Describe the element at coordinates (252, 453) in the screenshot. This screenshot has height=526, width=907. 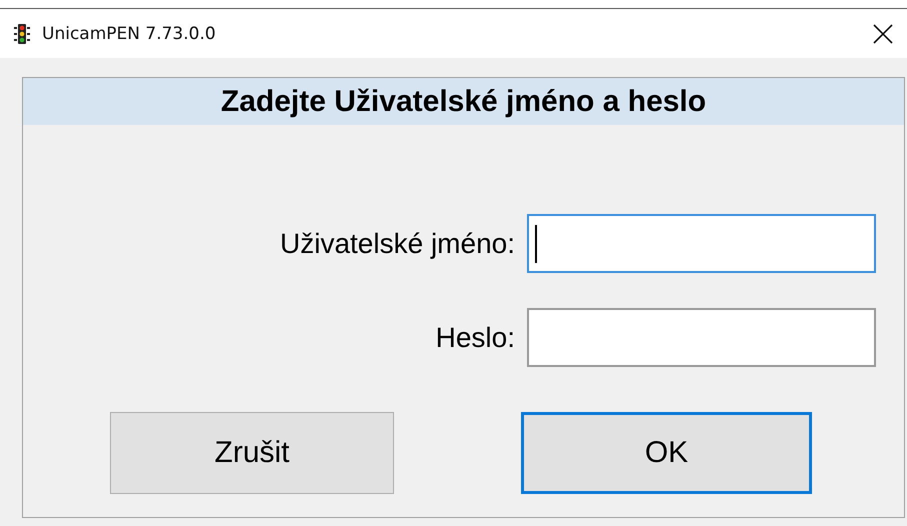
I see `cancel-button: Zrušit` at that location.